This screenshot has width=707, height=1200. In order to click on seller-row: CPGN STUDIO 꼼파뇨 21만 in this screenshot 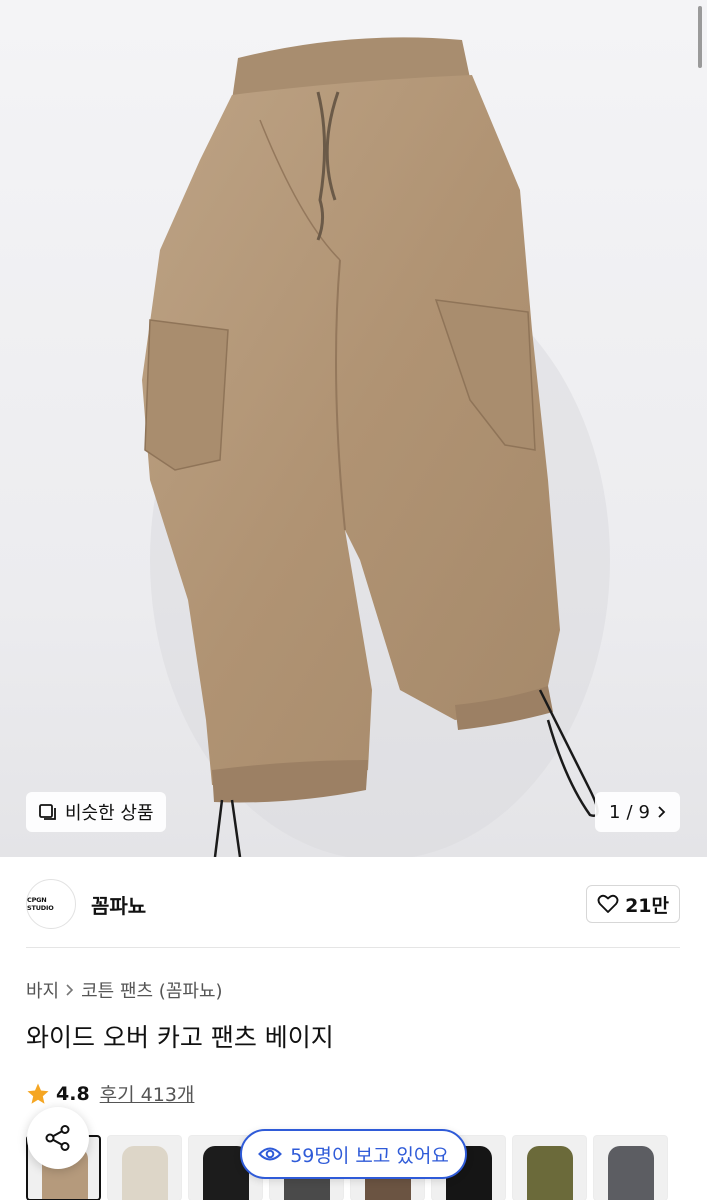, I will do `click(353, 904)`.